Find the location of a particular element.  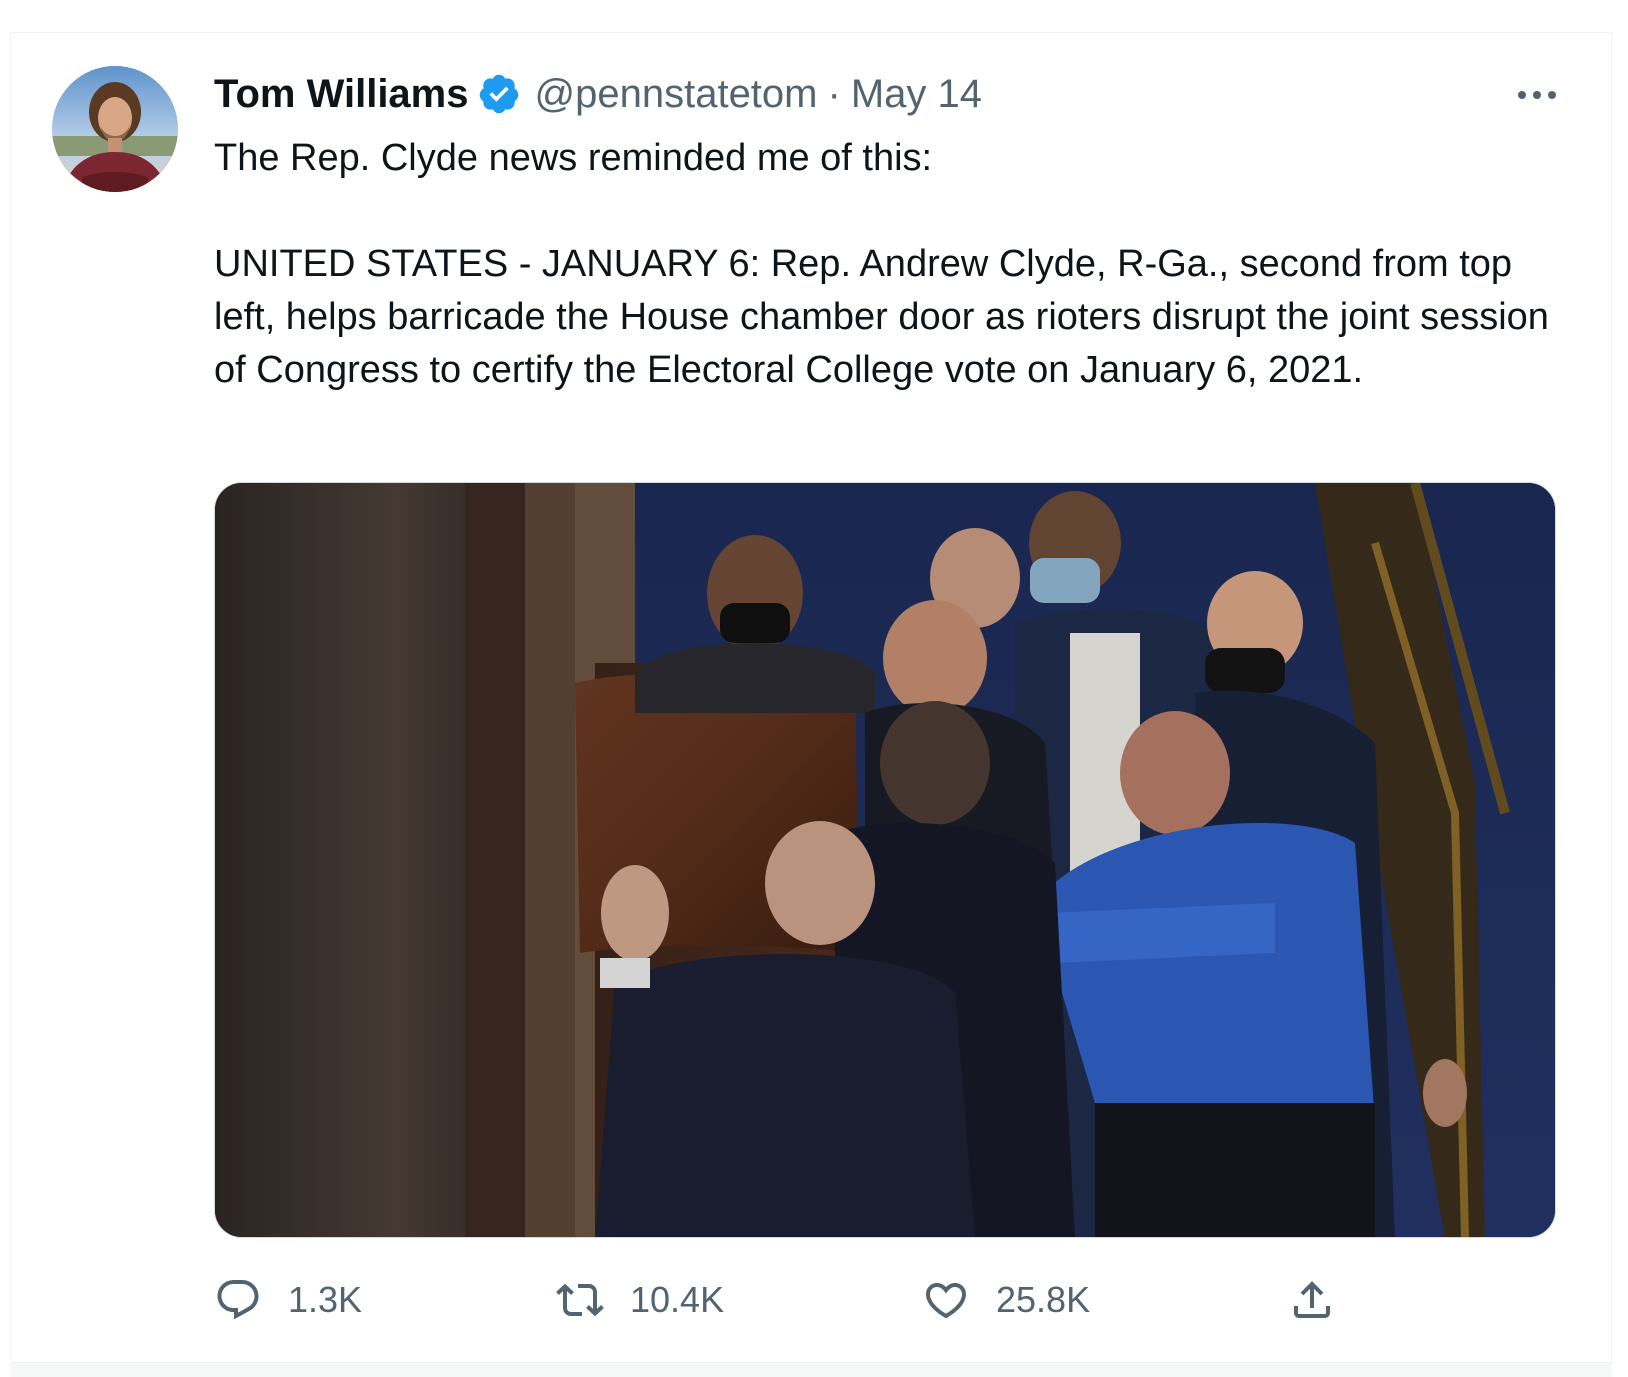

more-options-icon is located at coordinates (1537, 95).